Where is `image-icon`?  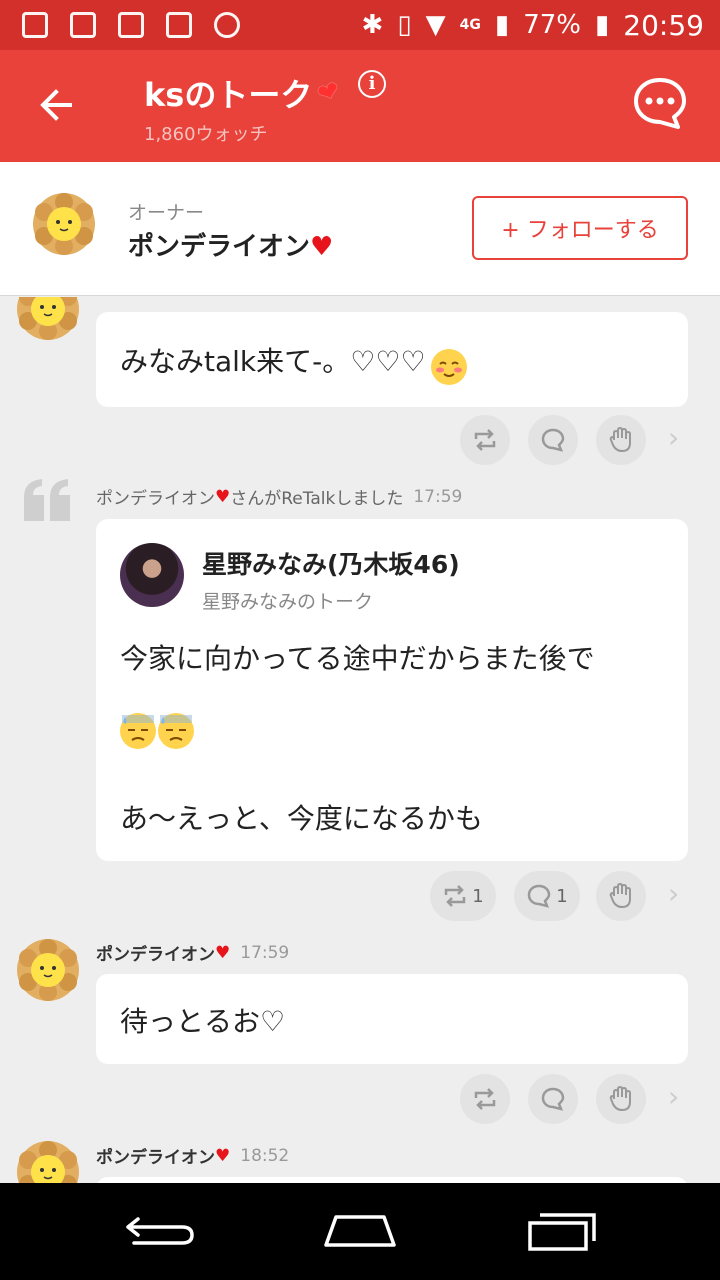
image-icon is located at coordinates (83, 25).